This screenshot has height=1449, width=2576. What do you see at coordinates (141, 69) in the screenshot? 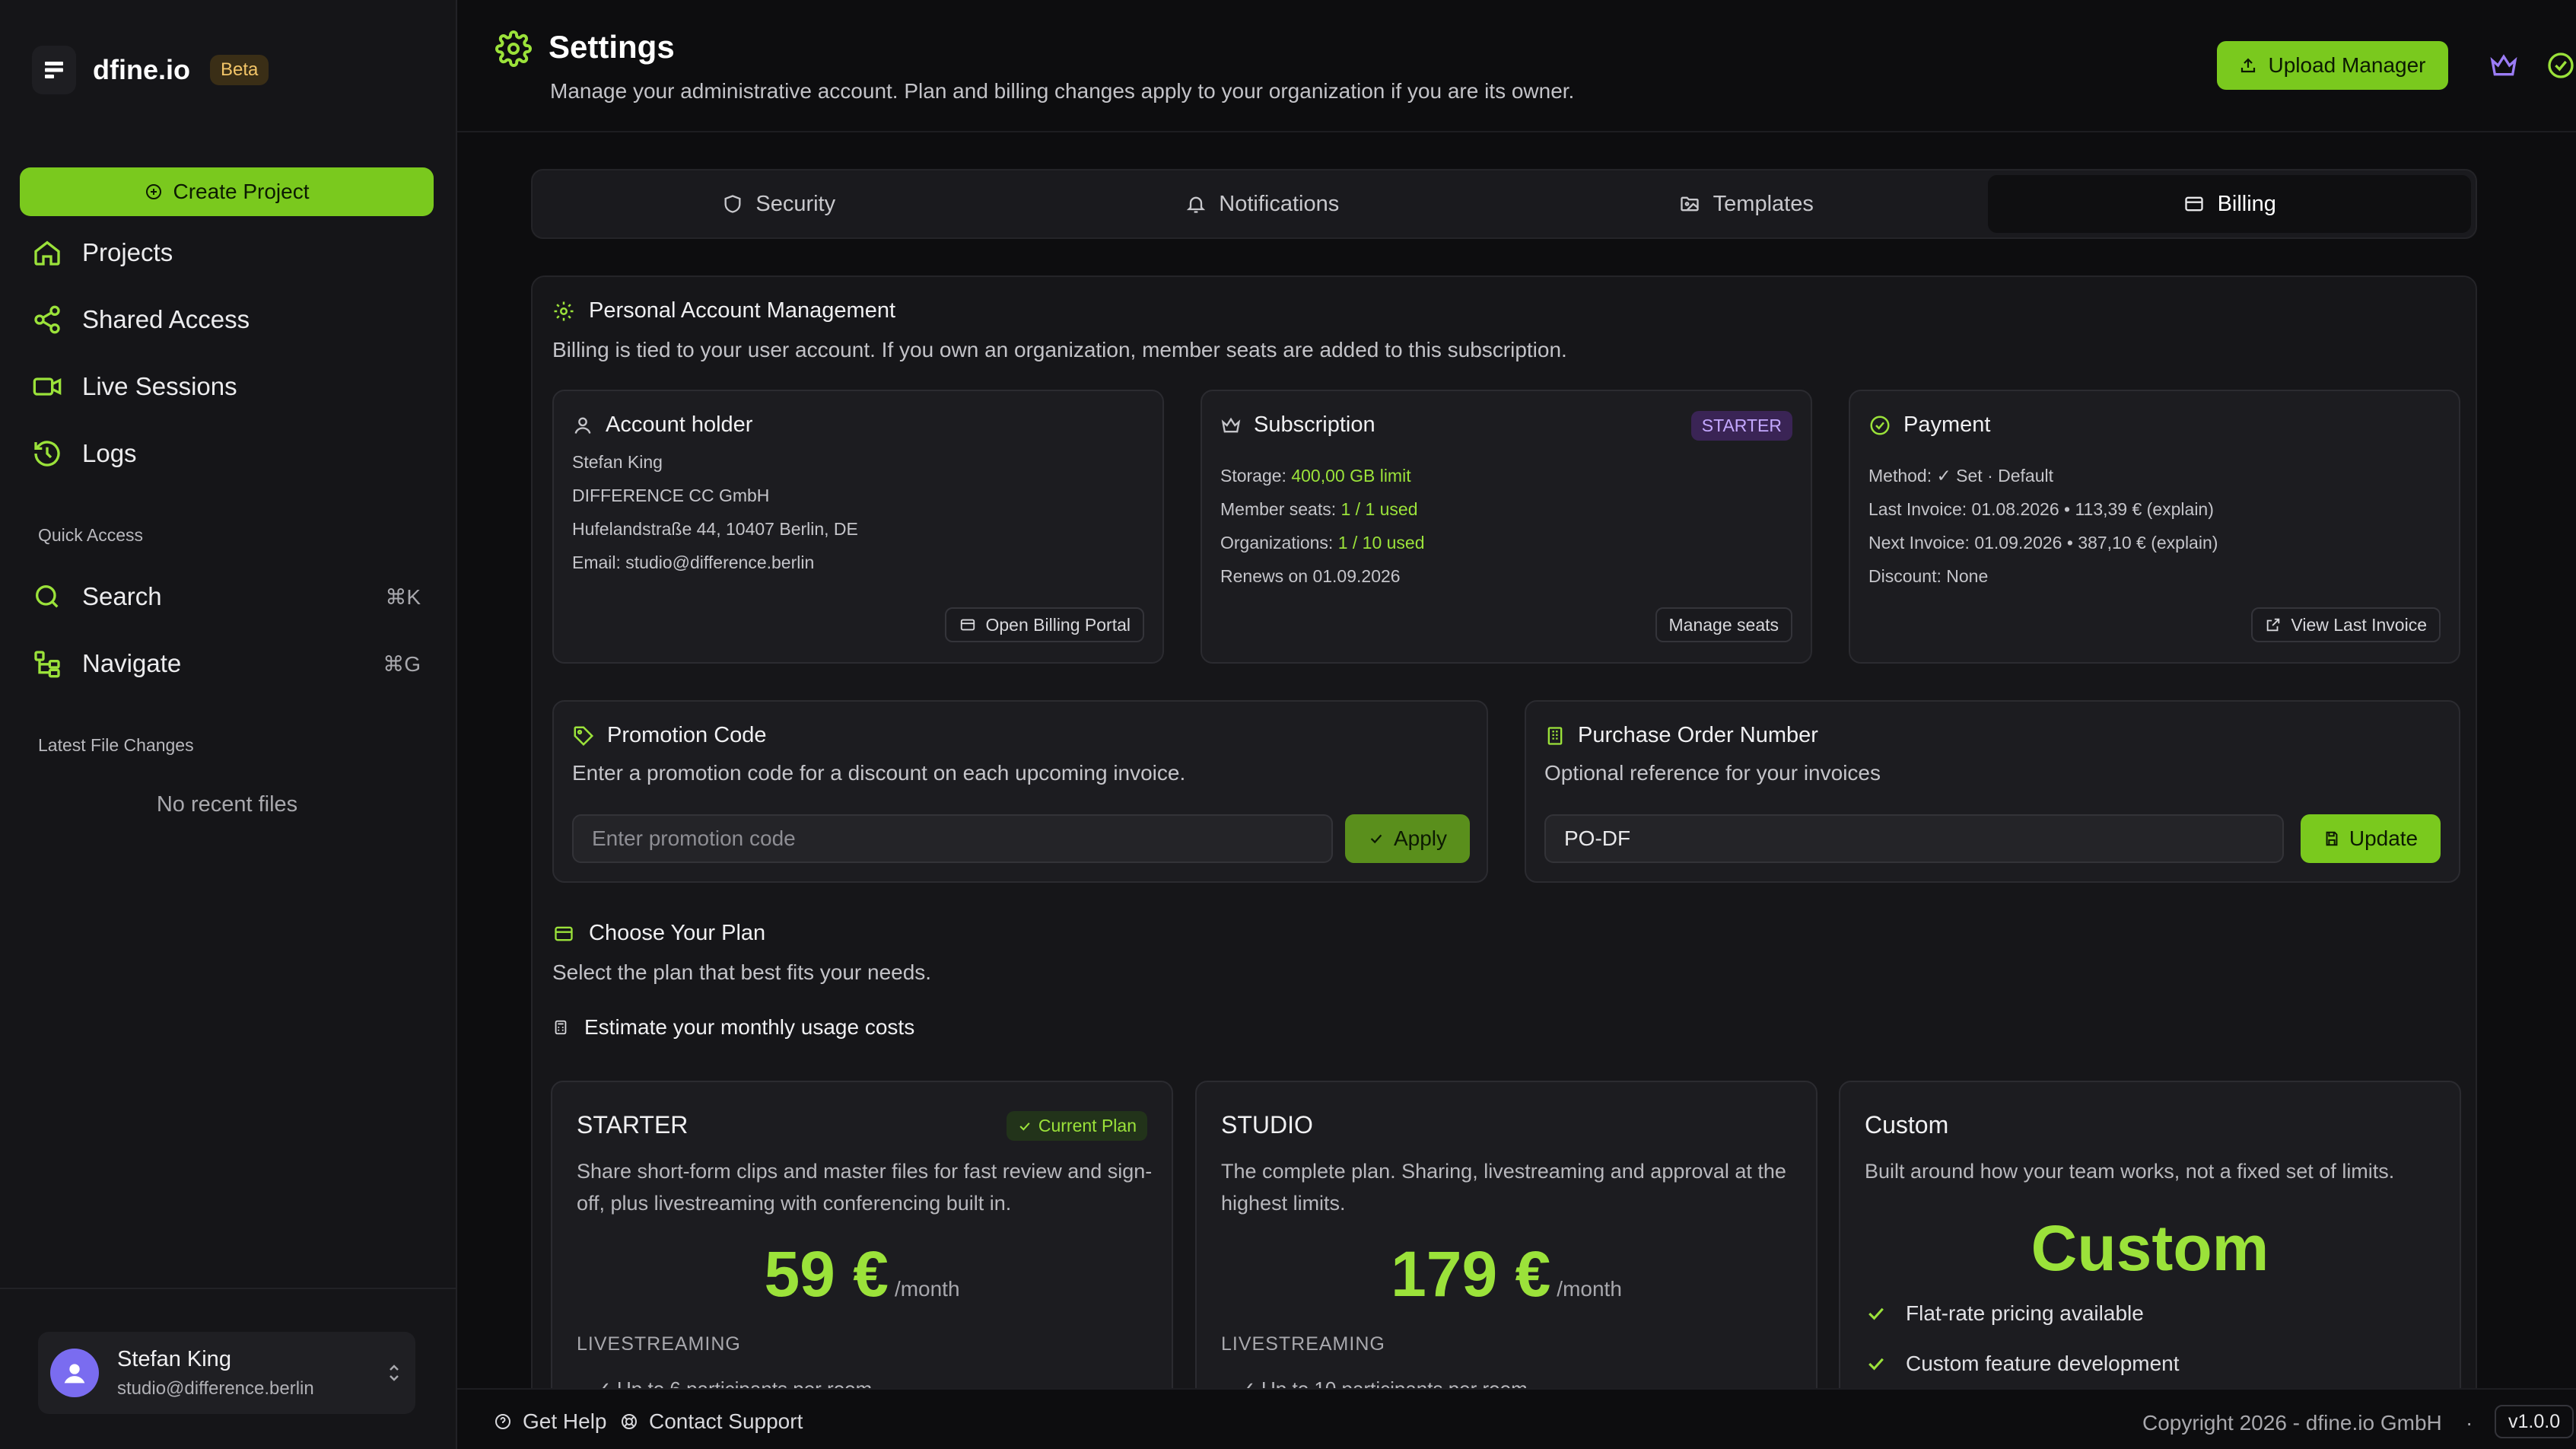
I see `brand-name: dfine.io` at bounding box center [141, 69].